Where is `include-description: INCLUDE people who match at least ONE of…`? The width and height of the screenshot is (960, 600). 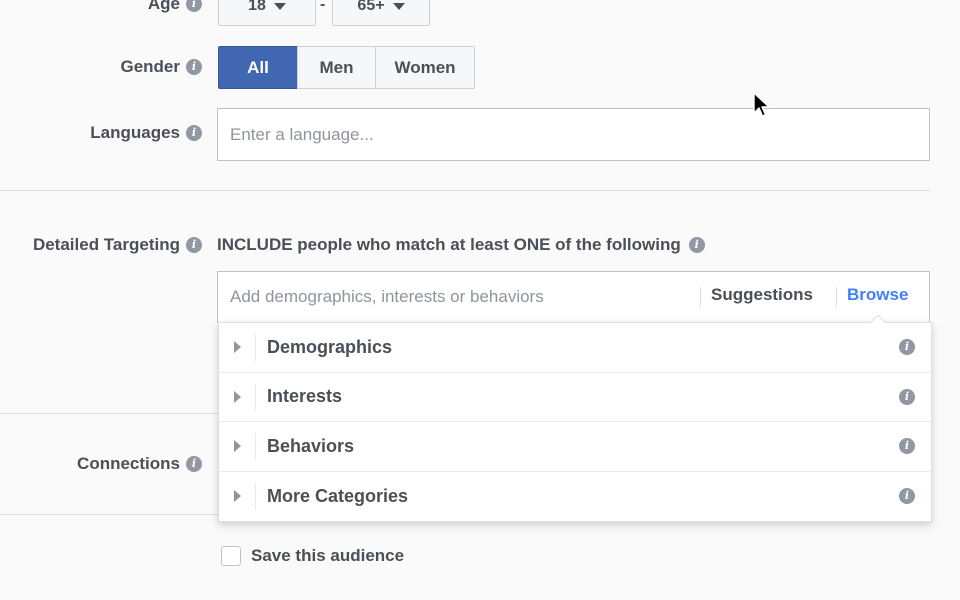 include-description: INCLUDE people who match at least ONE of… is located at coordinates (461, 245).